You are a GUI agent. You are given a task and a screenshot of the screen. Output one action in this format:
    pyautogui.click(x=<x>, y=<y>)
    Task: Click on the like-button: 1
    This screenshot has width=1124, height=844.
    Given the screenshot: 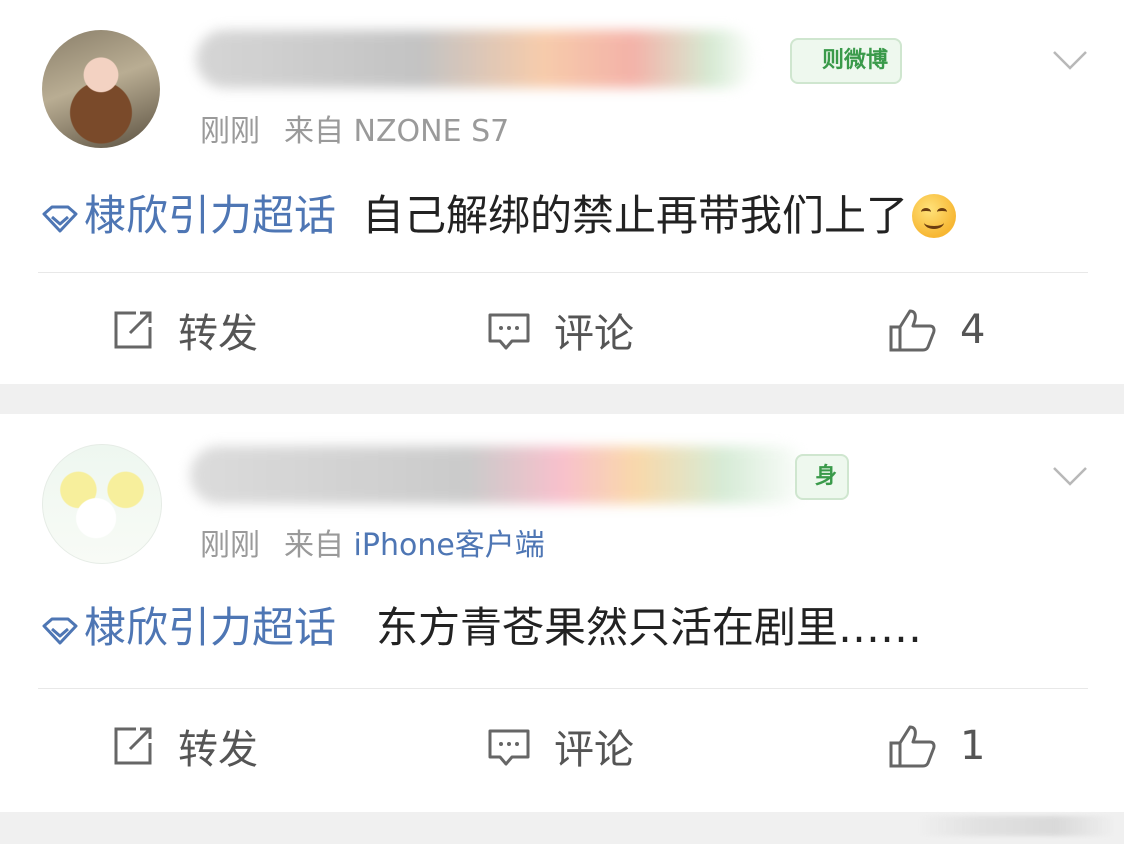 What is the action you would take?
    pyautogui.click(x=936, y=746)
    